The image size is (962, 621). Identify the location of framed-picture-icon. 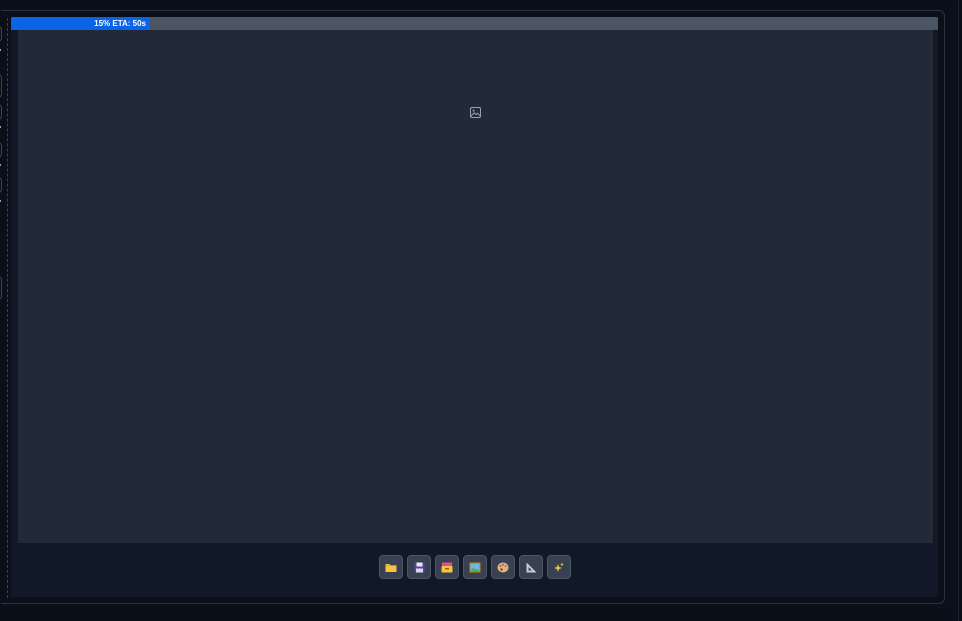
(475, 567).